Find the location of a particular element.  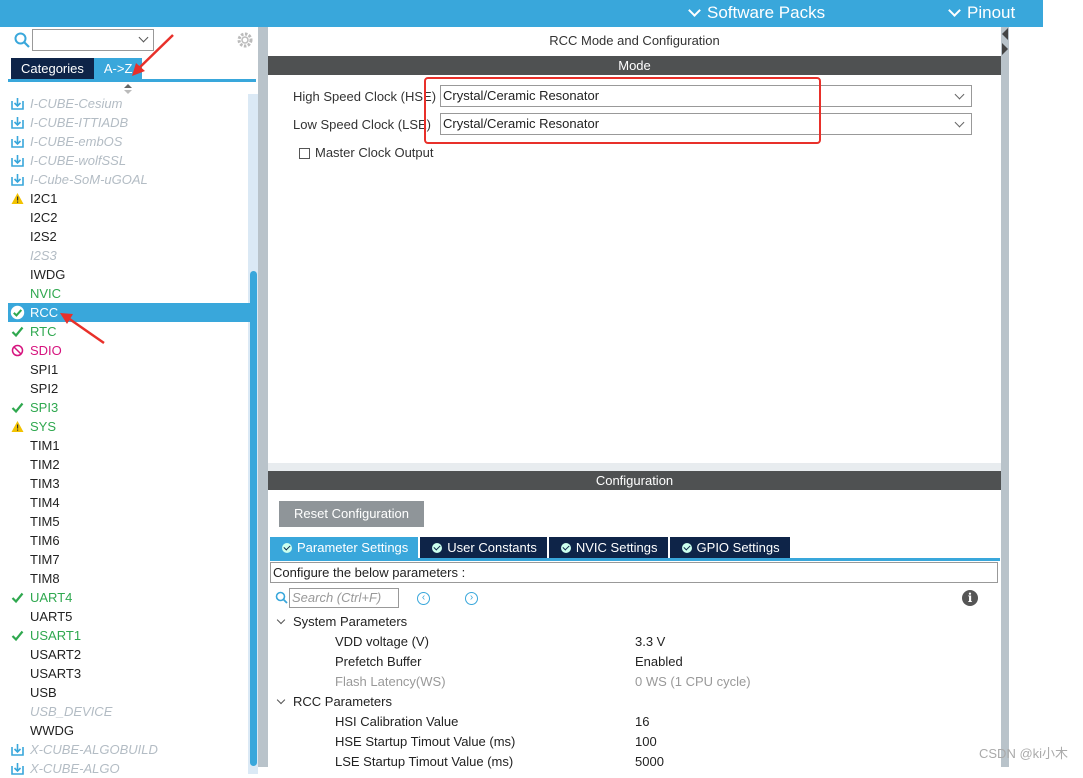

sidebar-item-label: I2S3 is located at coordinates (43, 255).